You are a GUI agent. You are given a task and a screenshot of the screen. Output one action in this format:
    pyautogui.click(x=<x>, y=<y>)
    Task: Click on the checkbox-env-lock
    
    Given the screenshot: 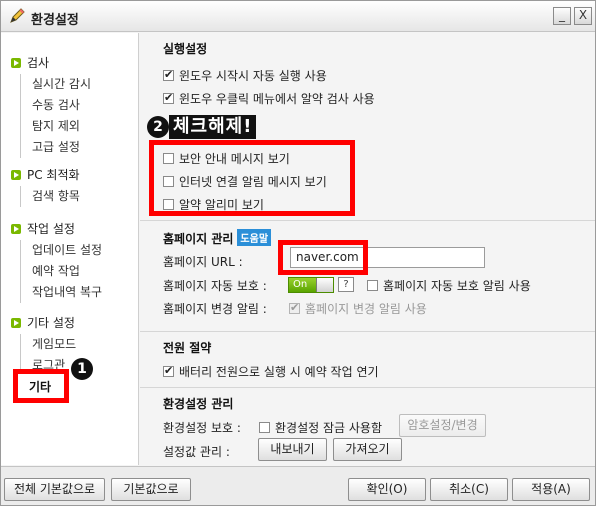 What is the action you would take?
    pyautogui.click(x=264, y=427)
    